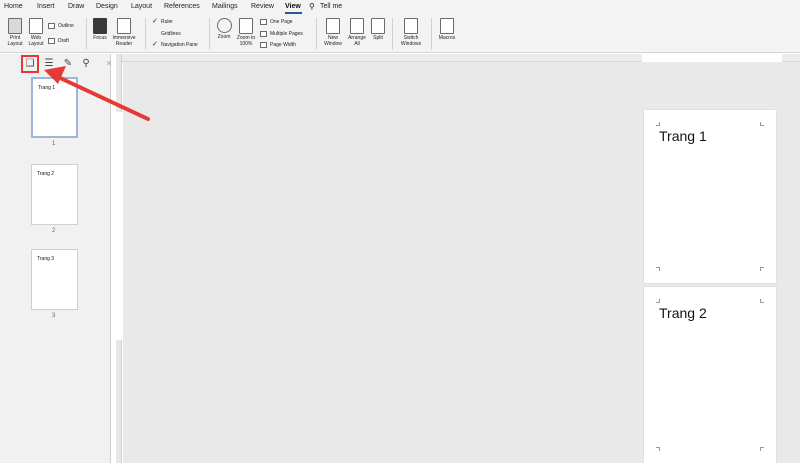  I want to click on page-thumbnail: Trang 1, so click(54, 107).